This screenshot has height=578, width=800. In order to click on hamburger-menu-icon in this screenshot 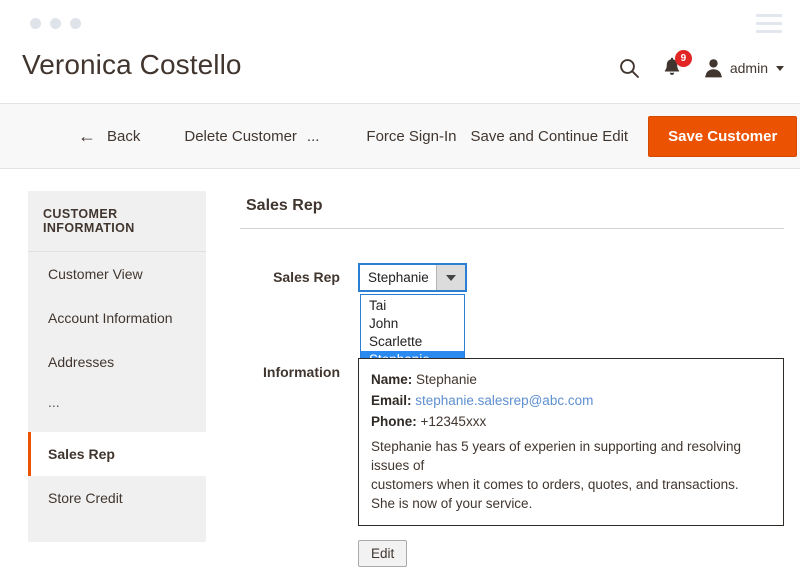, I will do `click(769, 26)`.